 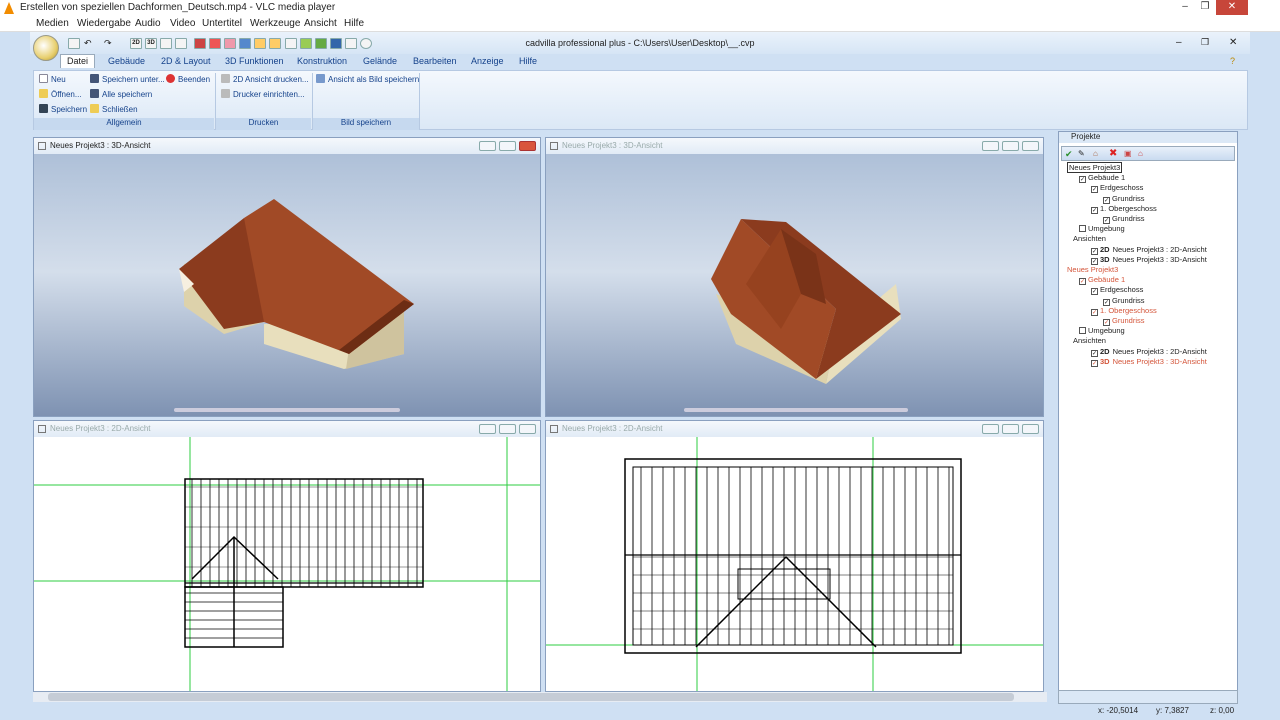 I want to click on app-minimize-icon: –, so click(x=1179, y=42).